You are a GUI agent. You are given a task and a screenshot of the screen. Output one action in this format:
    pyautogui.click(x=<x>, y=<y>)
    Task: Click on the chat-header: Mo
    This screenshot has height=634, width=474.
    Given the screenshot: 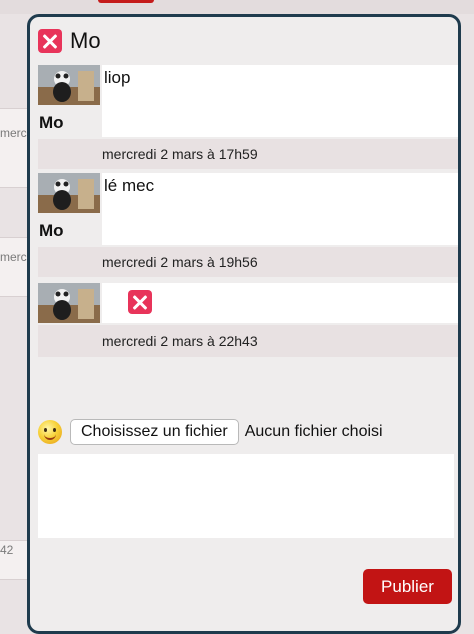 What is the action you would take?
    pyautogui.click(x=69, y=41)
    